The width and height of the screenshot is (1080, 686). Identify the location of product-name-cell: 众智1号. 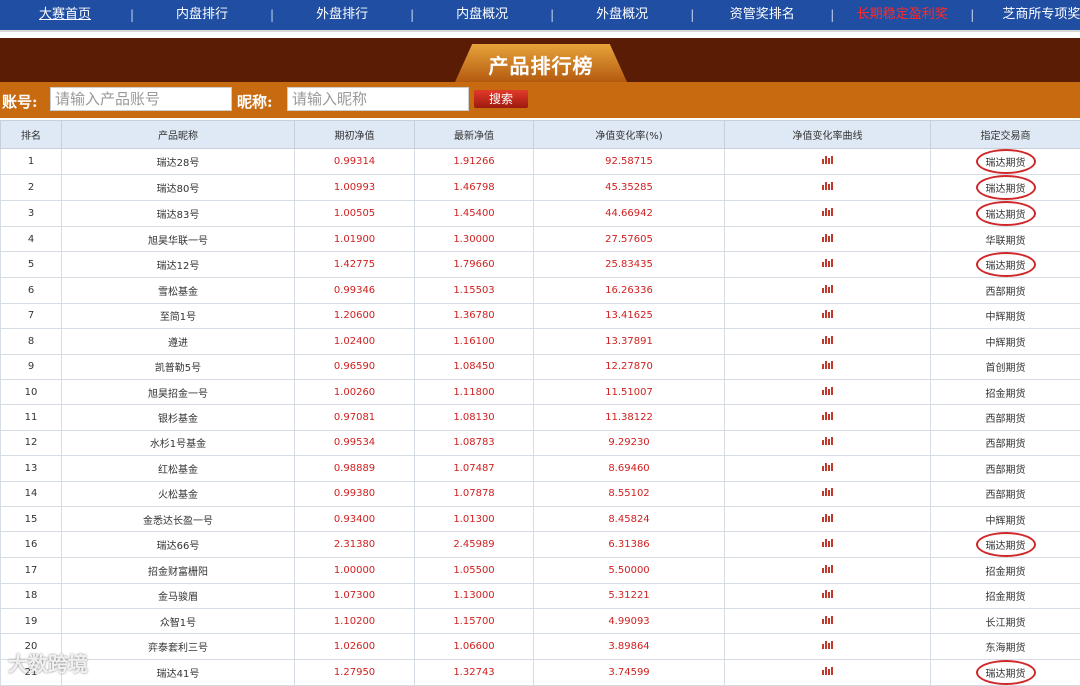
(178, 621).